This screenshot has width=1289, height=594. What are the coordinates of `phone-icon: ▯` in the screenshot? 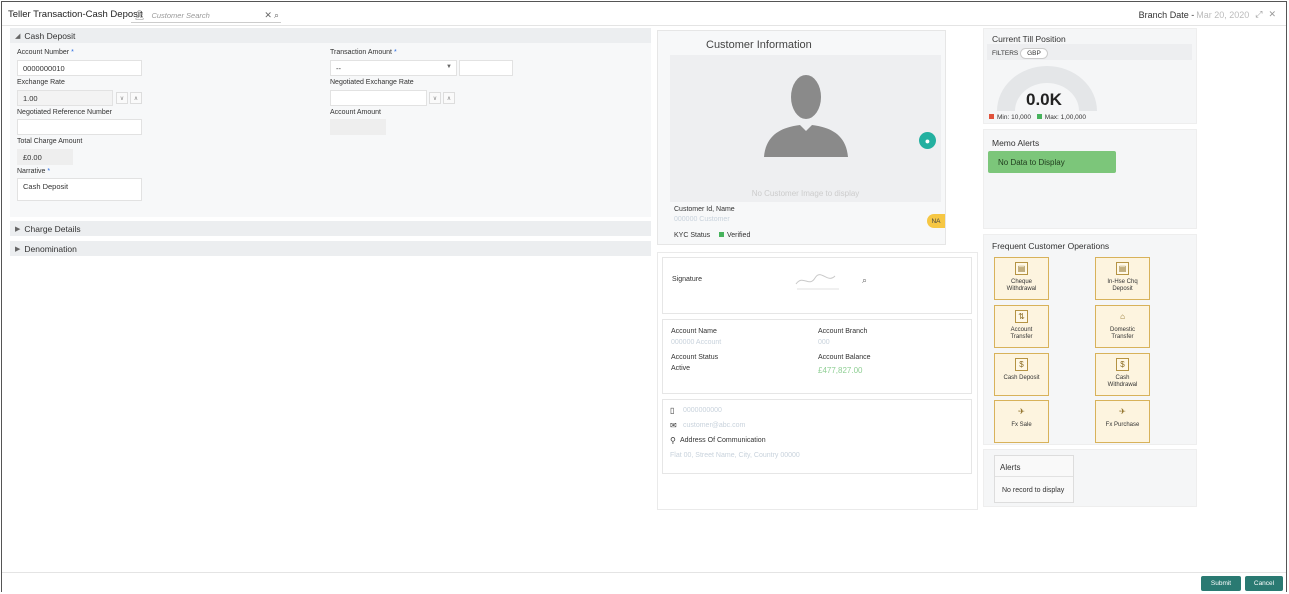 It's located at (672, 410).